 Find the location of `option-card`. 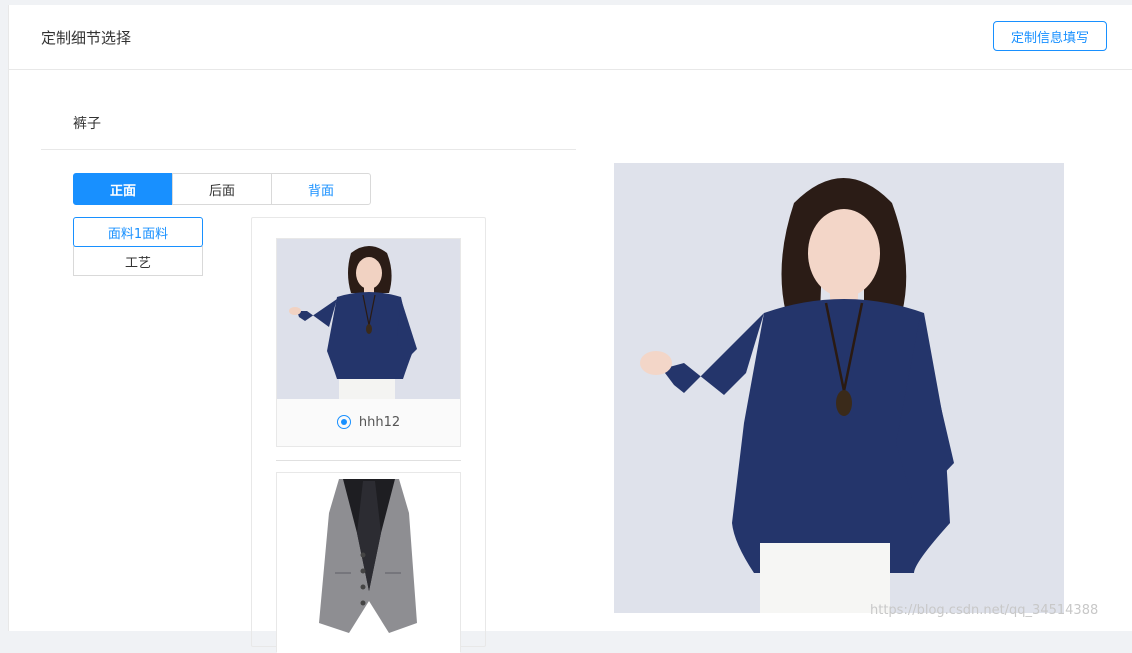

option-card is located at coordinates (368, 562).